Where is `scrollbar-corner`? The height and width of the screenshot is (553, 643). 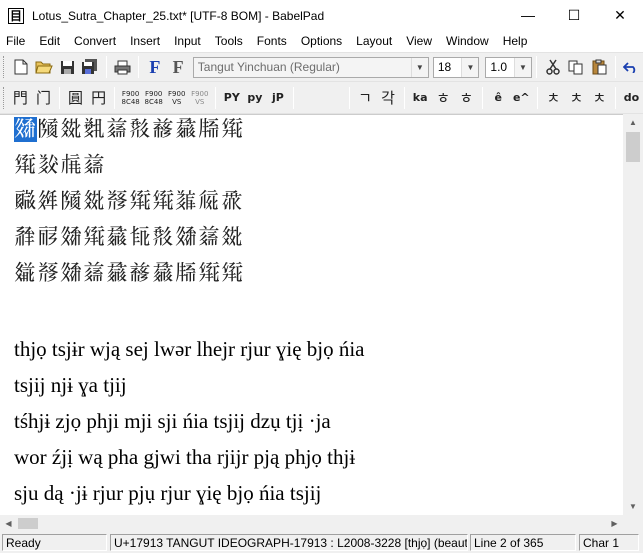 scrollbar-corner is located at coordinates (633, 523).